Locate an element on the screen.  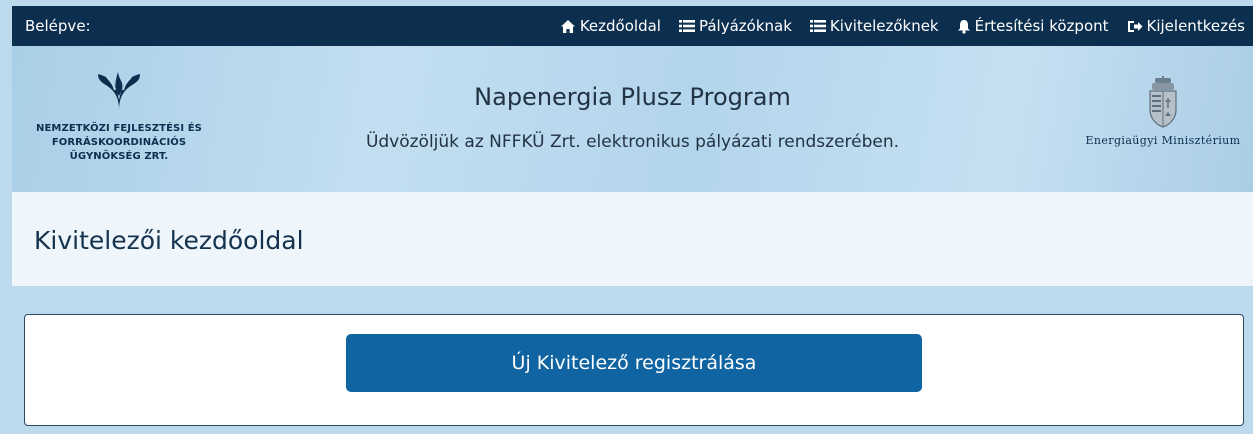
program-title: Napenergia Plusz Program is located at coordinates (632, 97).